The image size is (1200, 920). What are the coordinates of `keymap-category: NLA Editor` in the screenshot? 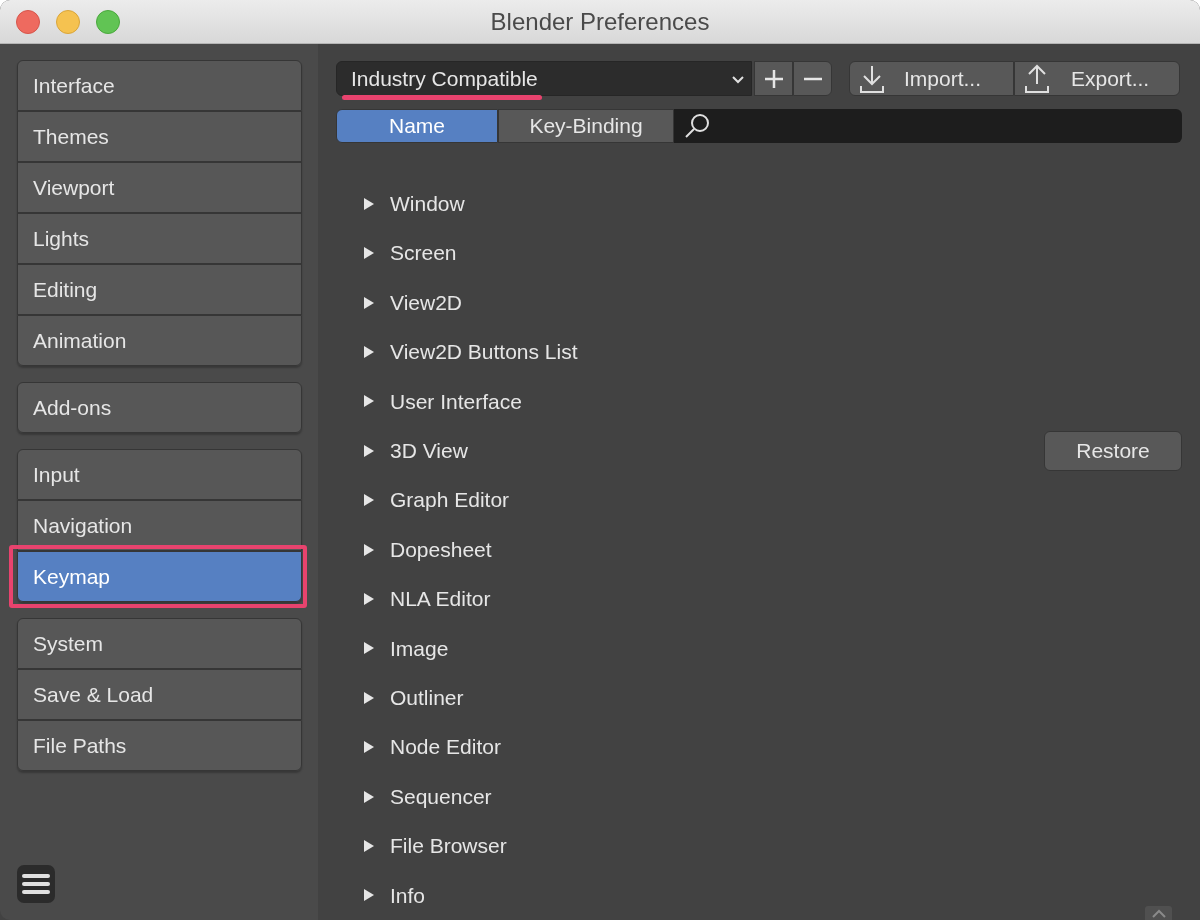 It's located at (427, 599).